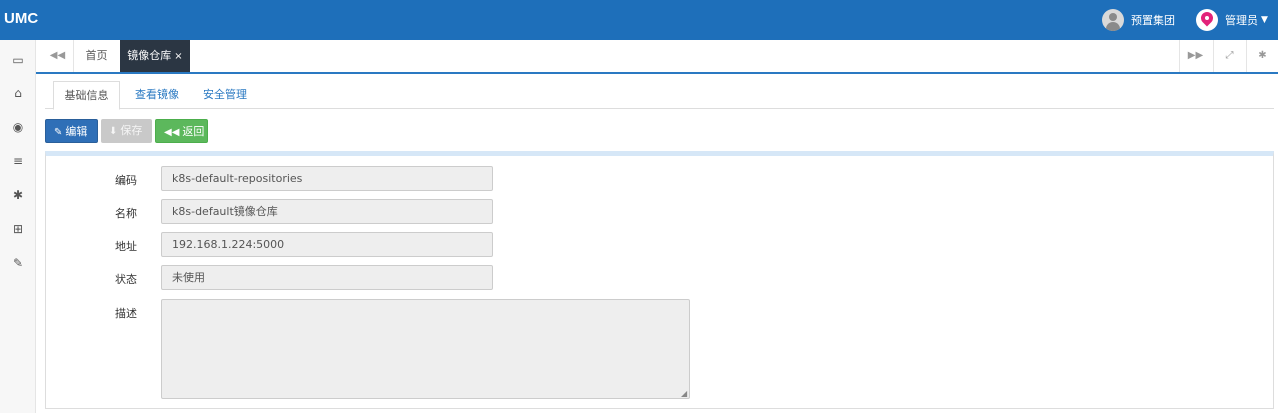  I want to click on wrench-icon: ✎, so click(18, 263).